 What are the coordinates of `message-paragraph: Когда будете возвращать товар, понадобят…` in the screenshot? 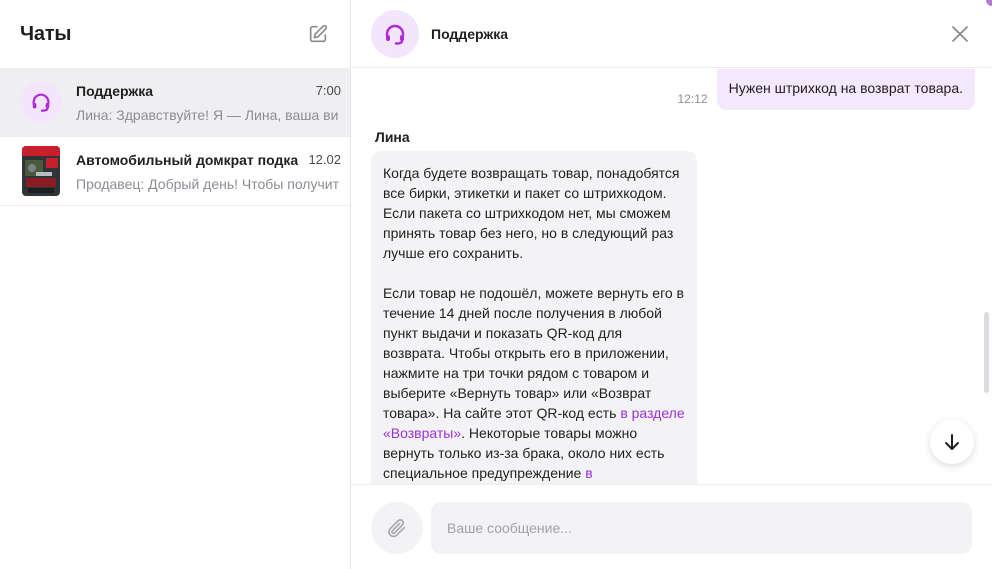 It's located at (531, 213).